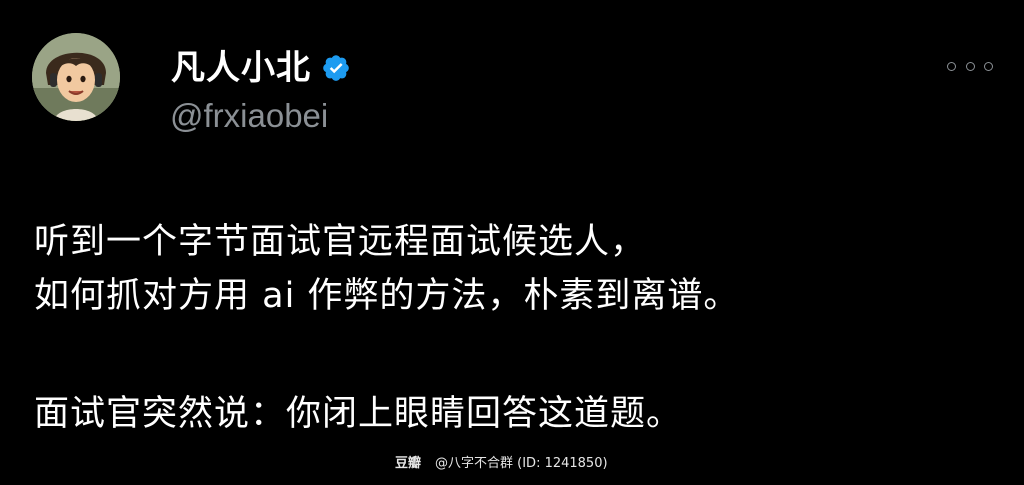 The width and height of the screenshot is (1024, 485). I want to click on watermark-text: @八字不合群 (ID: 1241850), so click(521, 463).